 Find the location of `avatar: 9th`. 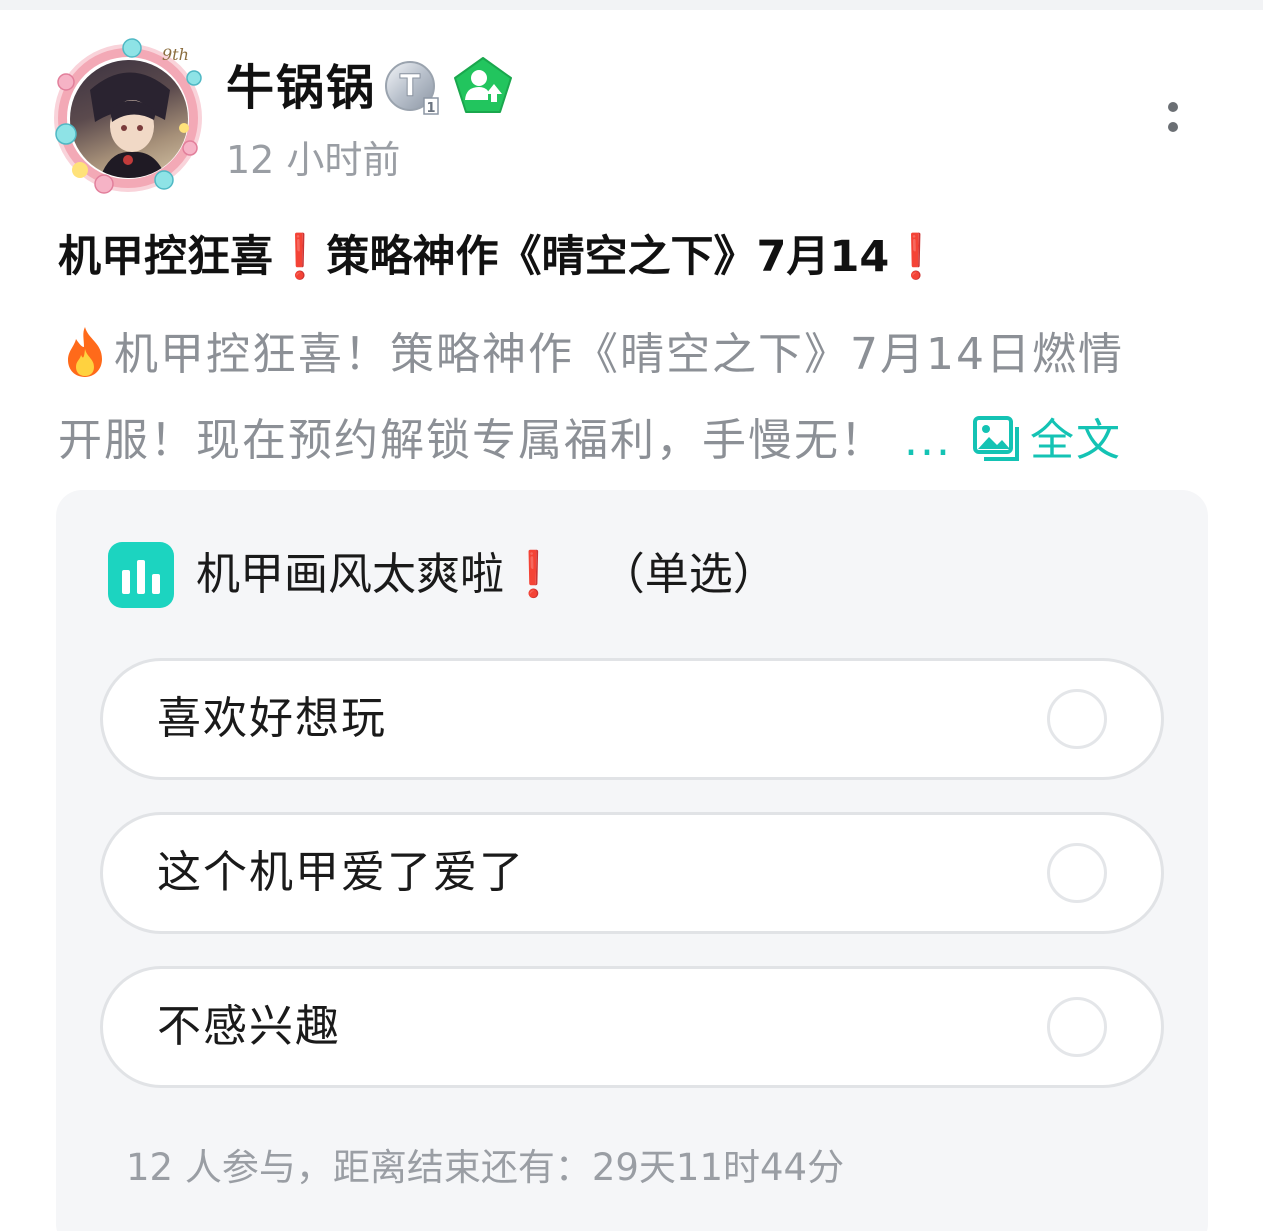

avatar: 9th is located at coordinates (128, 118).